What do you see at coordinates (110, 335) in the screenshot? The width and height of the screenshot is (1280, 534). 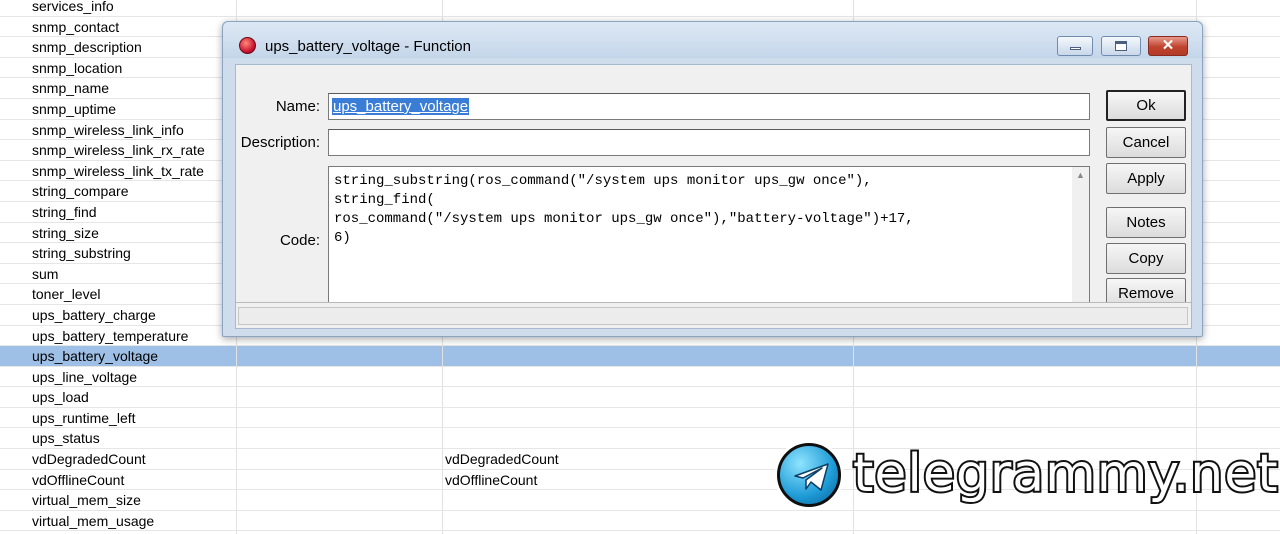 I see `list-row-name: ups_battery_temperature` at bounding box center [110, 335].